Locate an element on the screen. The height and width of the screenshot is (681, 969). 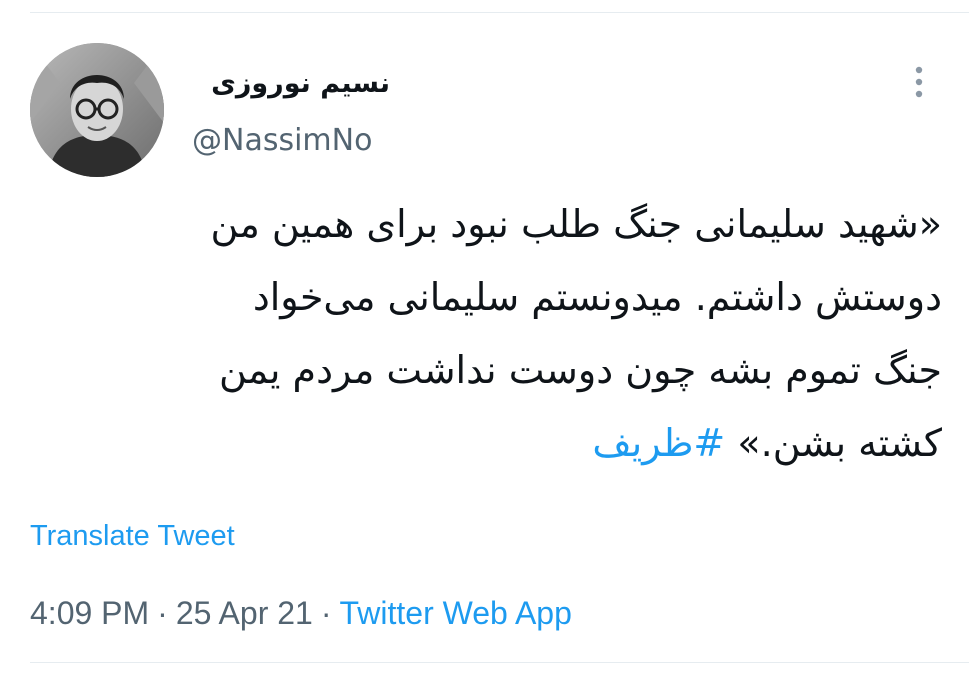
hashtag-link: #ظریف is located at coordinates (658, 443).